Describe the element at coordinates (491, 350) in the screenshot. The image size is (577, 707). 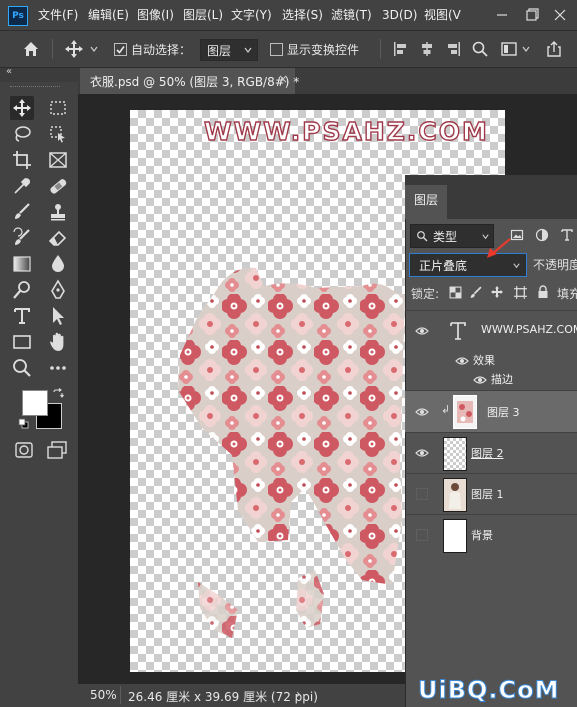
I see `layer-row-text: WWW.PSAHZ.COM 效果 描边` at that location.